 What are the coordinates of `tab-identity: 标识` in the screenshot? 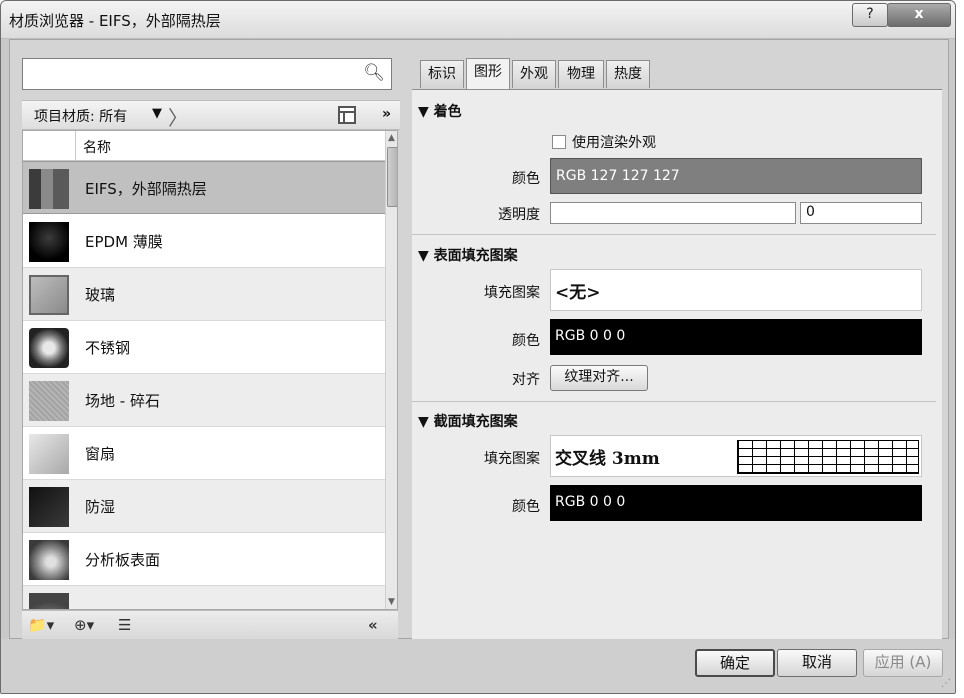 It's located at (442, 74).